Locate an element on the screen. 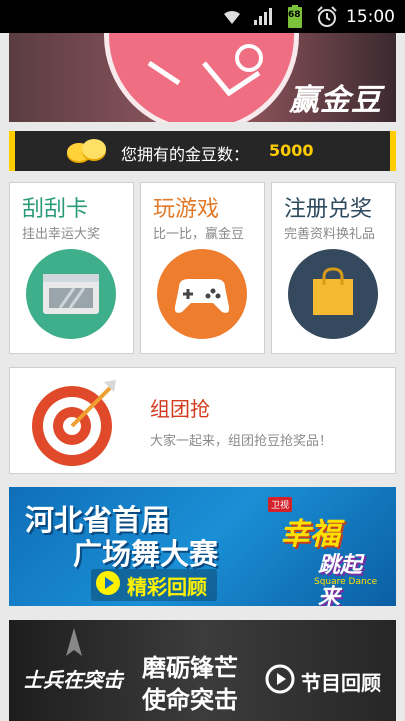 The width and height of the screenshot is (405, 721). top-banner: 赢金豆 is located at coordinates (202, 77).